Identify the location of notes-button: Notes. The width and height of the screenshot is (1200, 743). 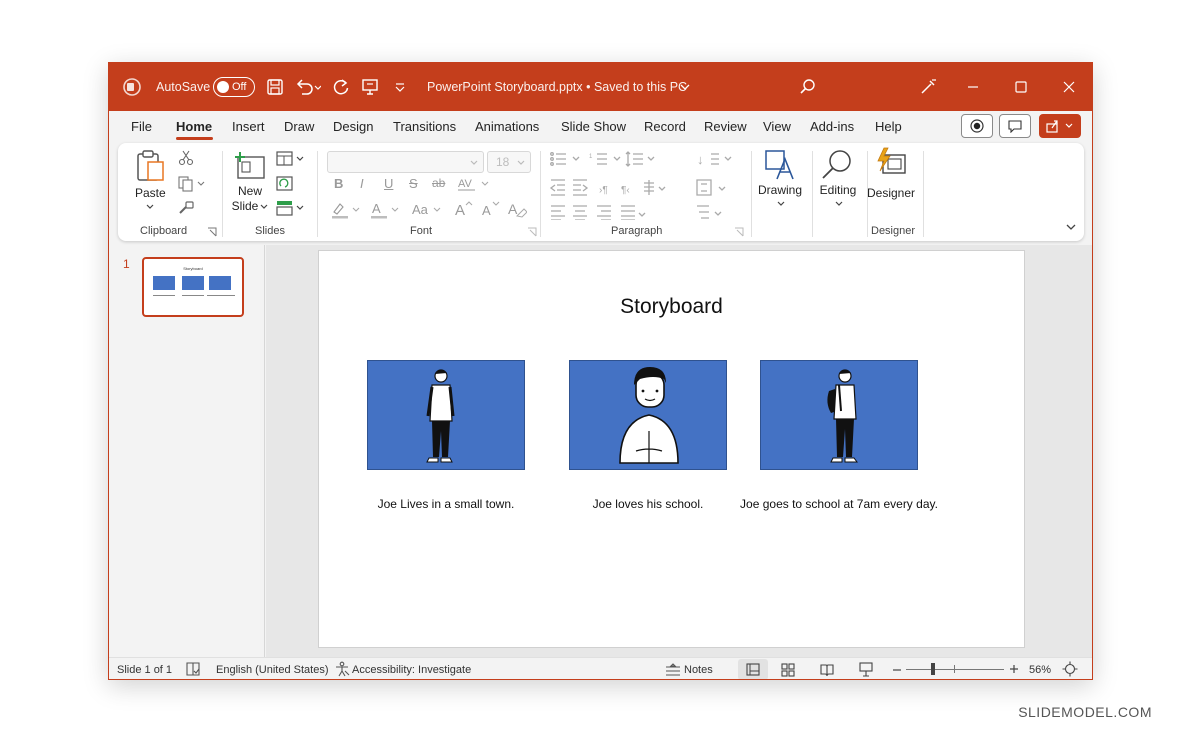
(698, 670).